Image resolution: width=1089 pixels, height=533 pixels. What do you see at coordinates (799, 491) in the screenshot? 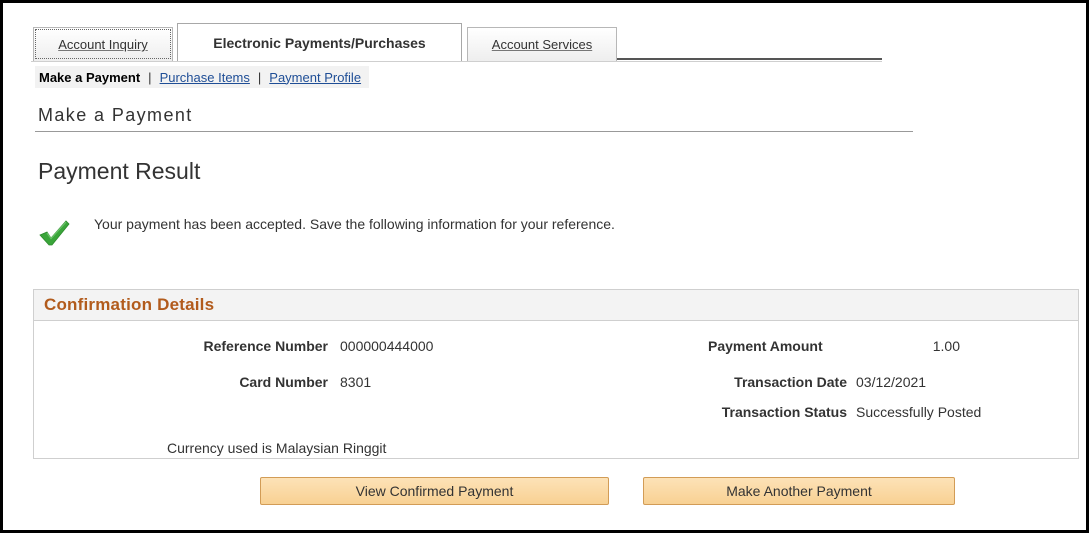
I see `make-another-payment-button: Make Another Payment` at bounding box center [799, 491].